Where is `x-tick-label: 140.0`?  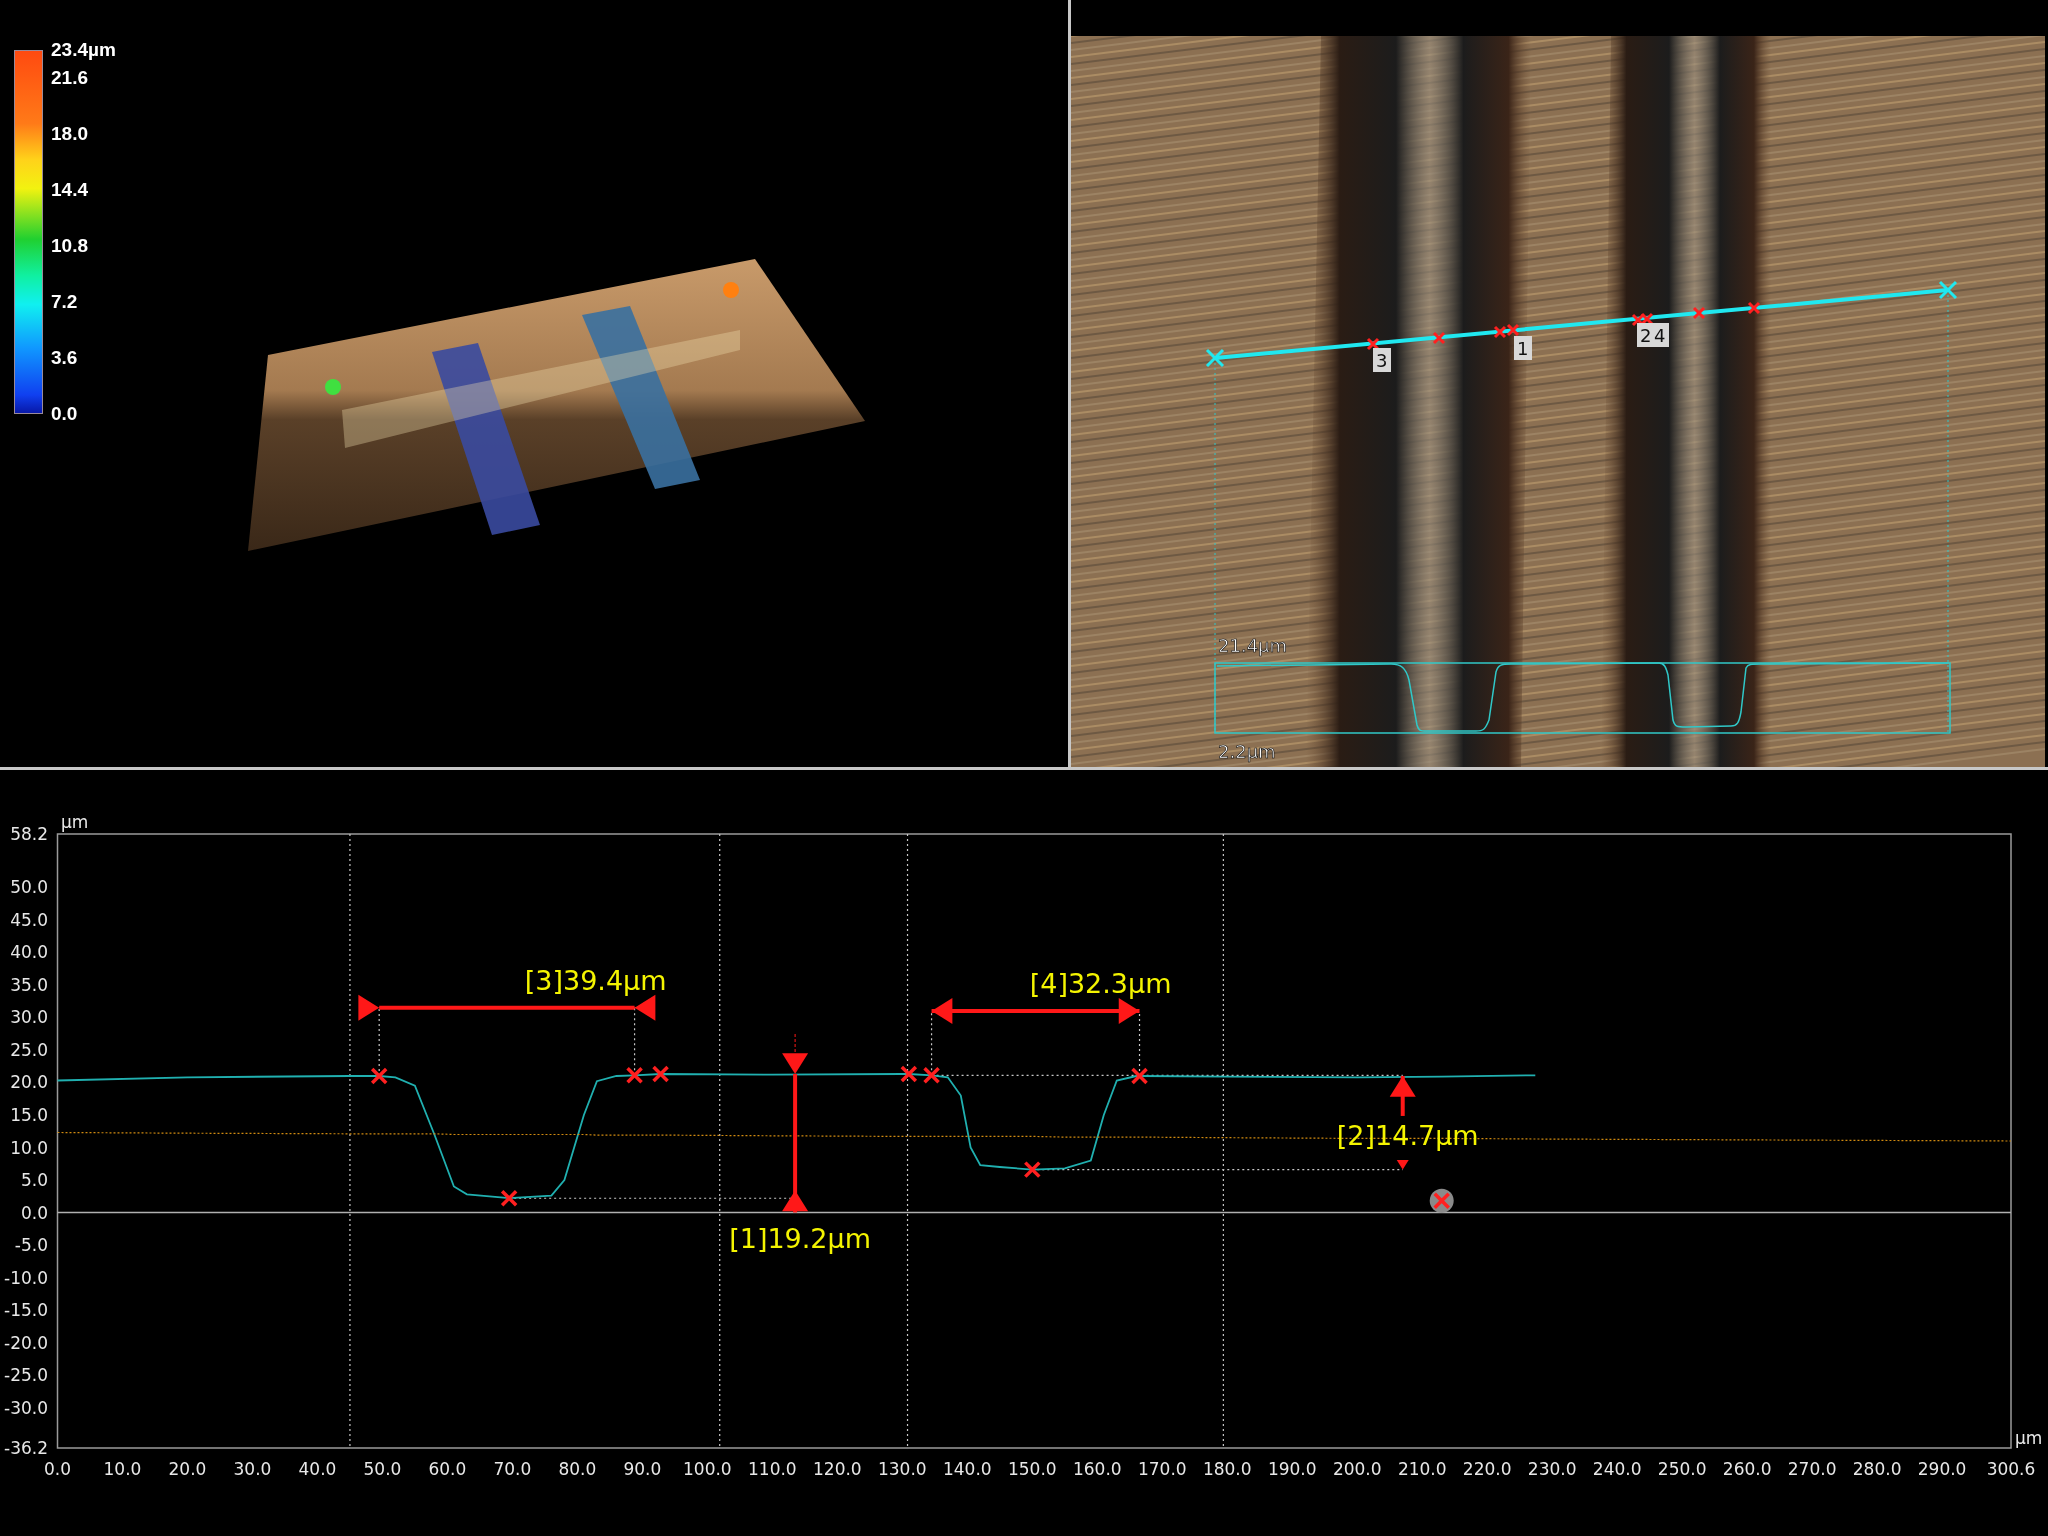 x-tick-label: 140.0 is located at coordinates (967, 1469).